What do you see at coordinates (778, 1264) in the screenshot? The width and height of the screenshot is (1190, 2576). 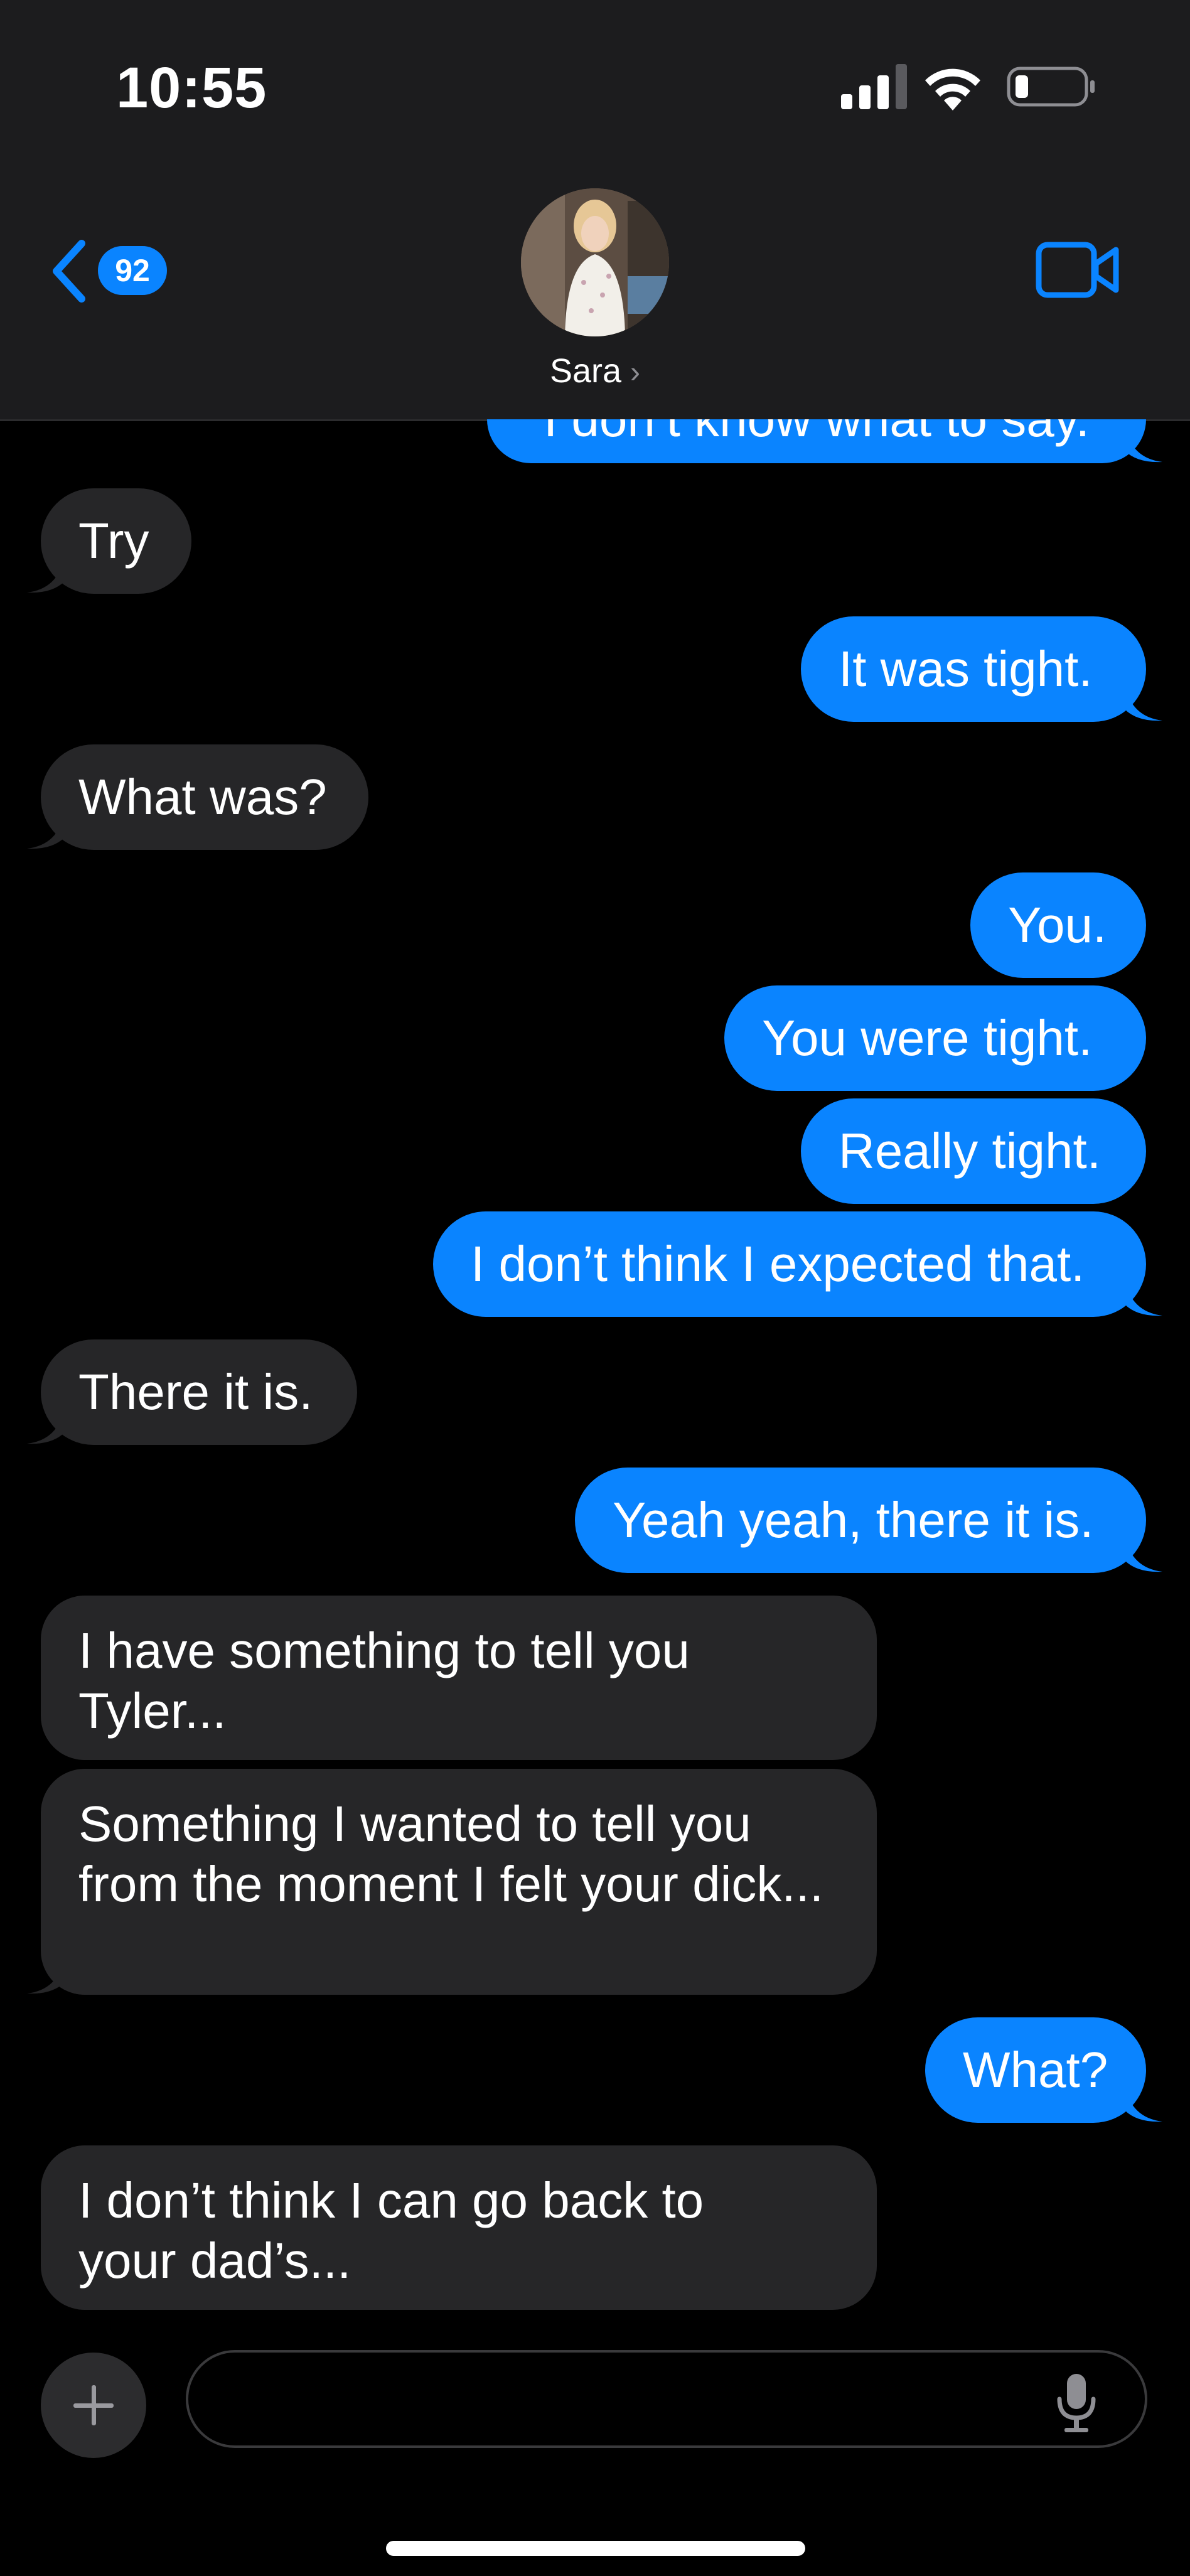 I see `message-text: I don’t think I expected that.` at bounding box center [778, 1264].